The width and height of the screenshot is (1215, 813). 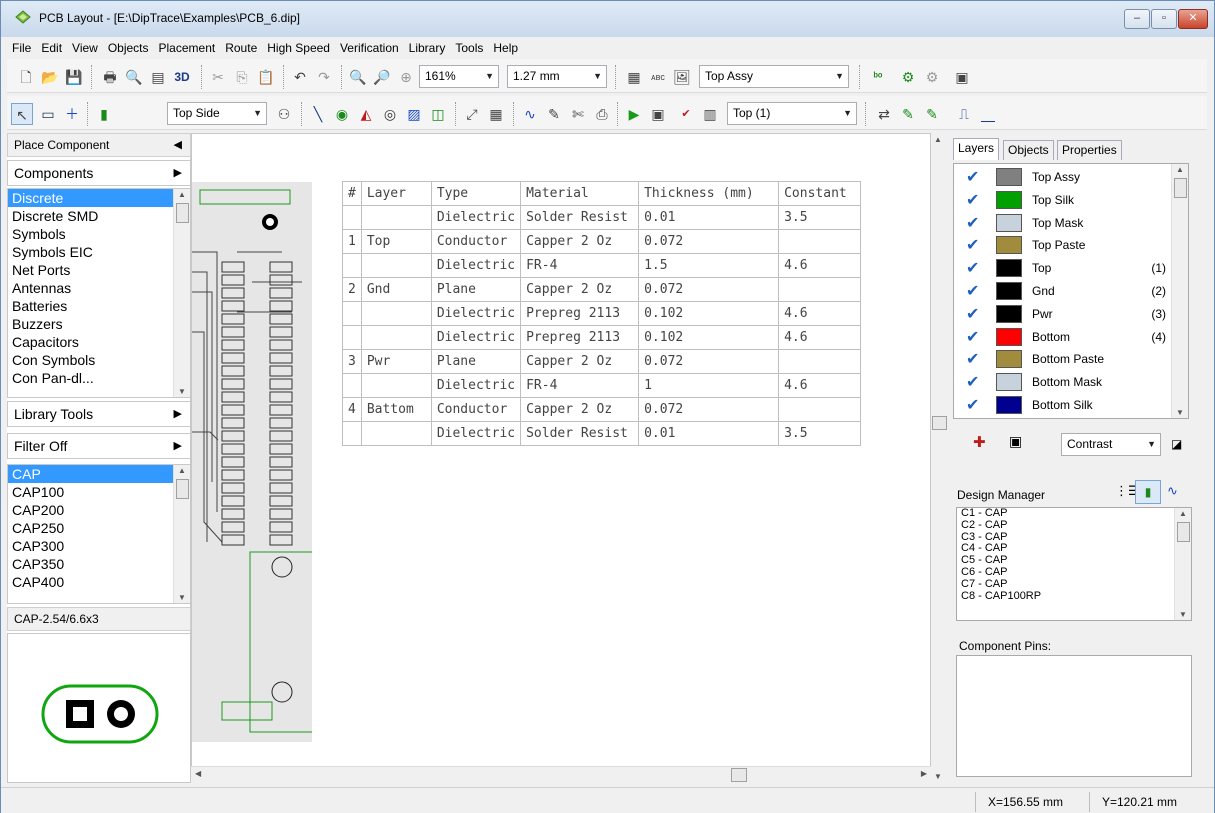 I want to click on print-preview-icon: 🔍, so click(x=134, y=77).